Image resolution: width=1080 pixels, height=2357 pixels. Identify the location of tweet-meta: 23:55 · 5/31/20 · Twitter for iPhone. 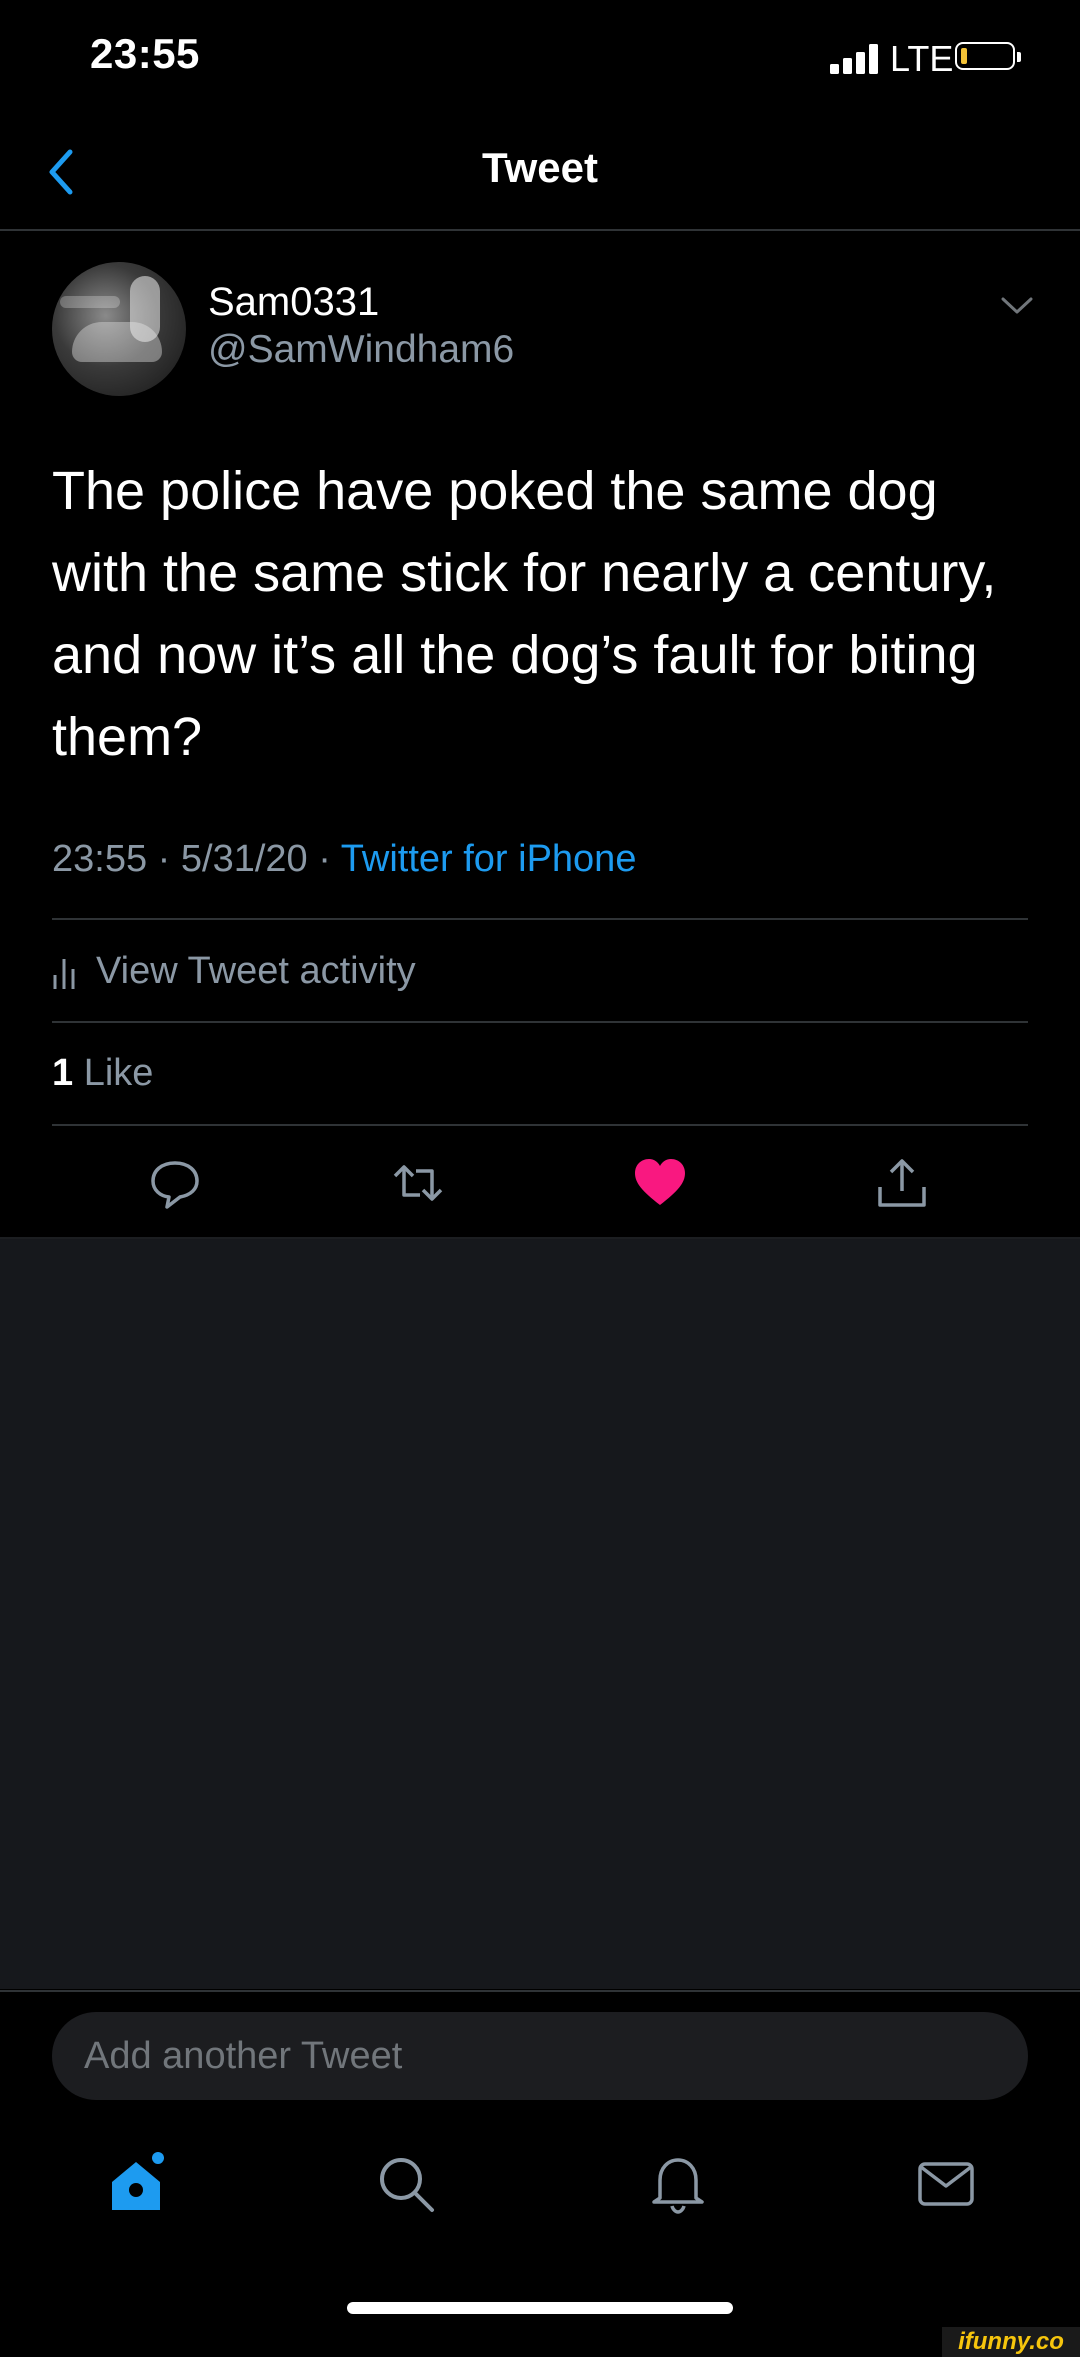
(344, 859).